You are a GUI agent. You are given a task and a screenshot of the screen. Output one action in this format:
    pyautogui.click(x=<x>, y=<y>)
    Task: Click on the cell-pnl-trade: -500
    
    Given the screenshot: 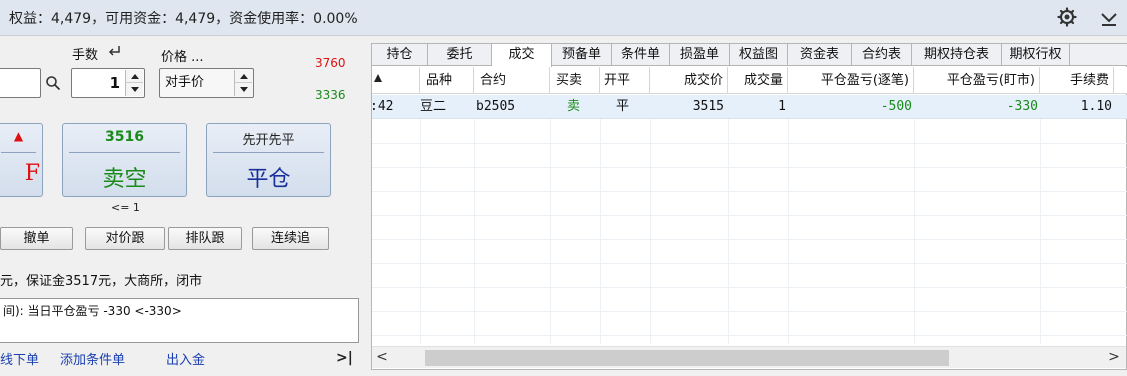 What is the action you would take?
    pyautogui.click(x=896, y=106)
    